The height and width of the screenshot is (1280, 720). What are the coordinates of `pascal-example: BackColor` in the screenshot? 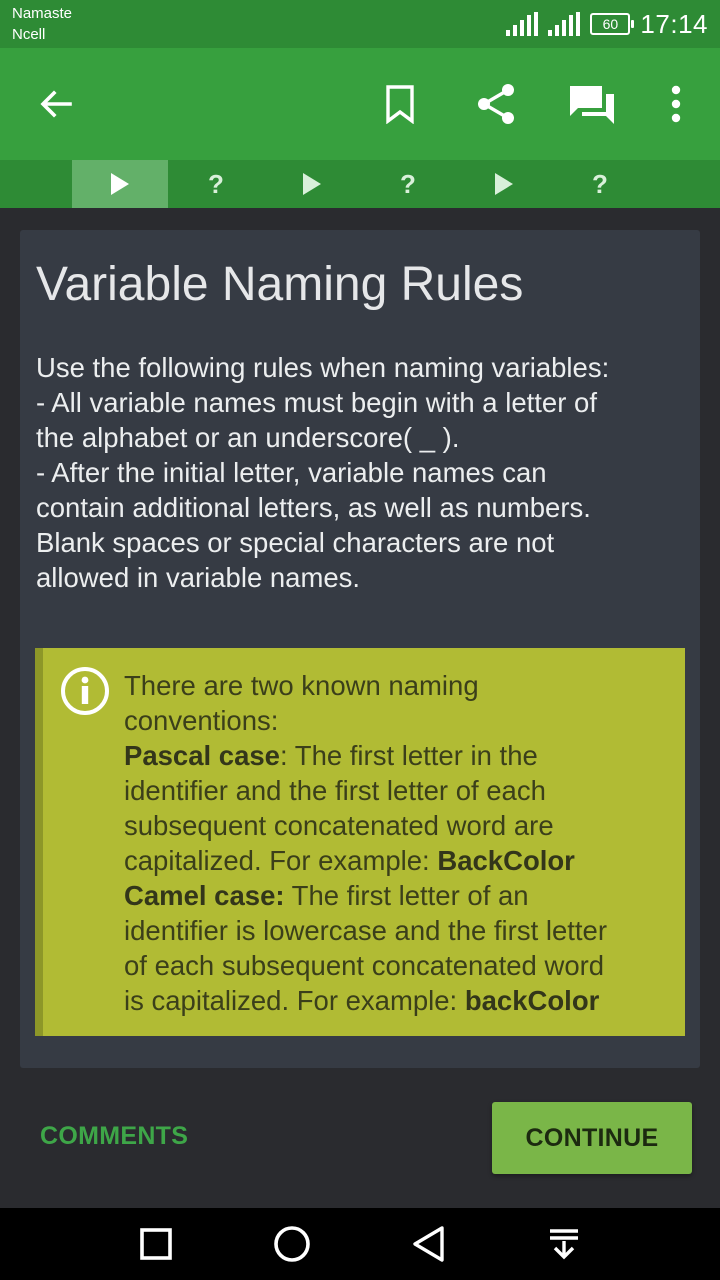 It's located at (506, 860).